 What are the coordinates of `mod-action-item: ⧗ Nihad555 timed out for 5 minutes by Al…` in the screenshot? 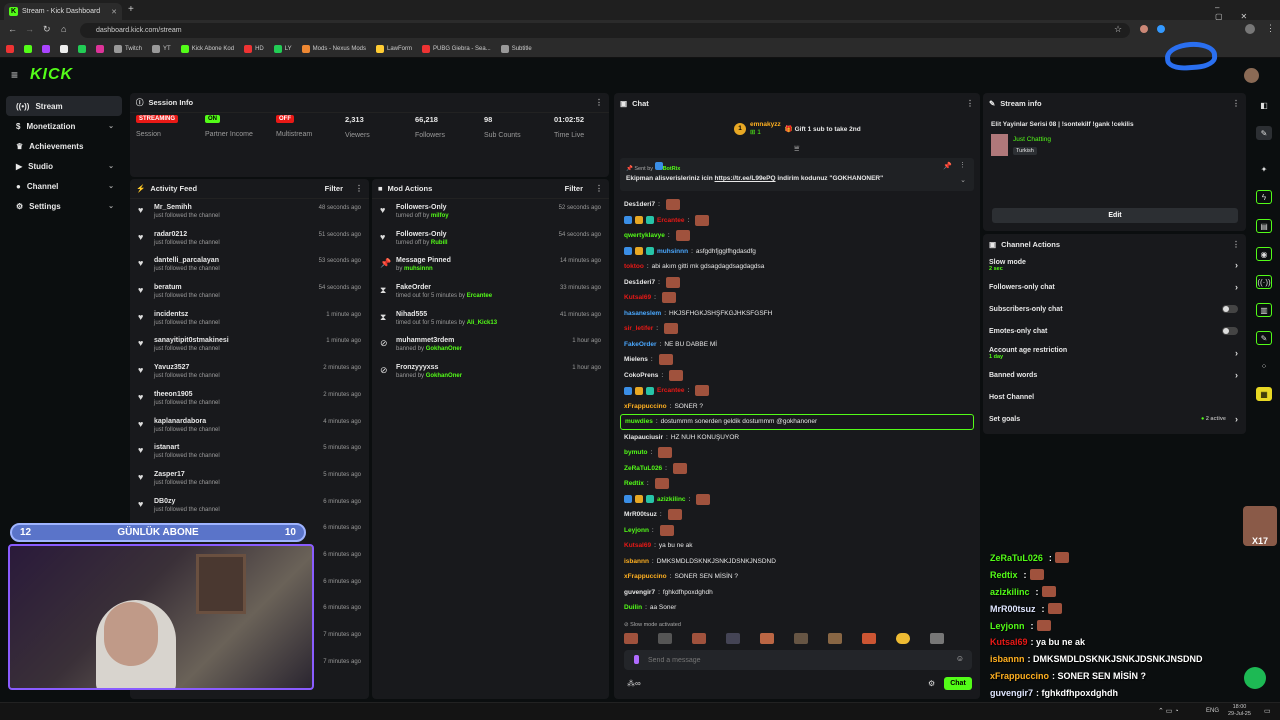 It's located at (490, 319).